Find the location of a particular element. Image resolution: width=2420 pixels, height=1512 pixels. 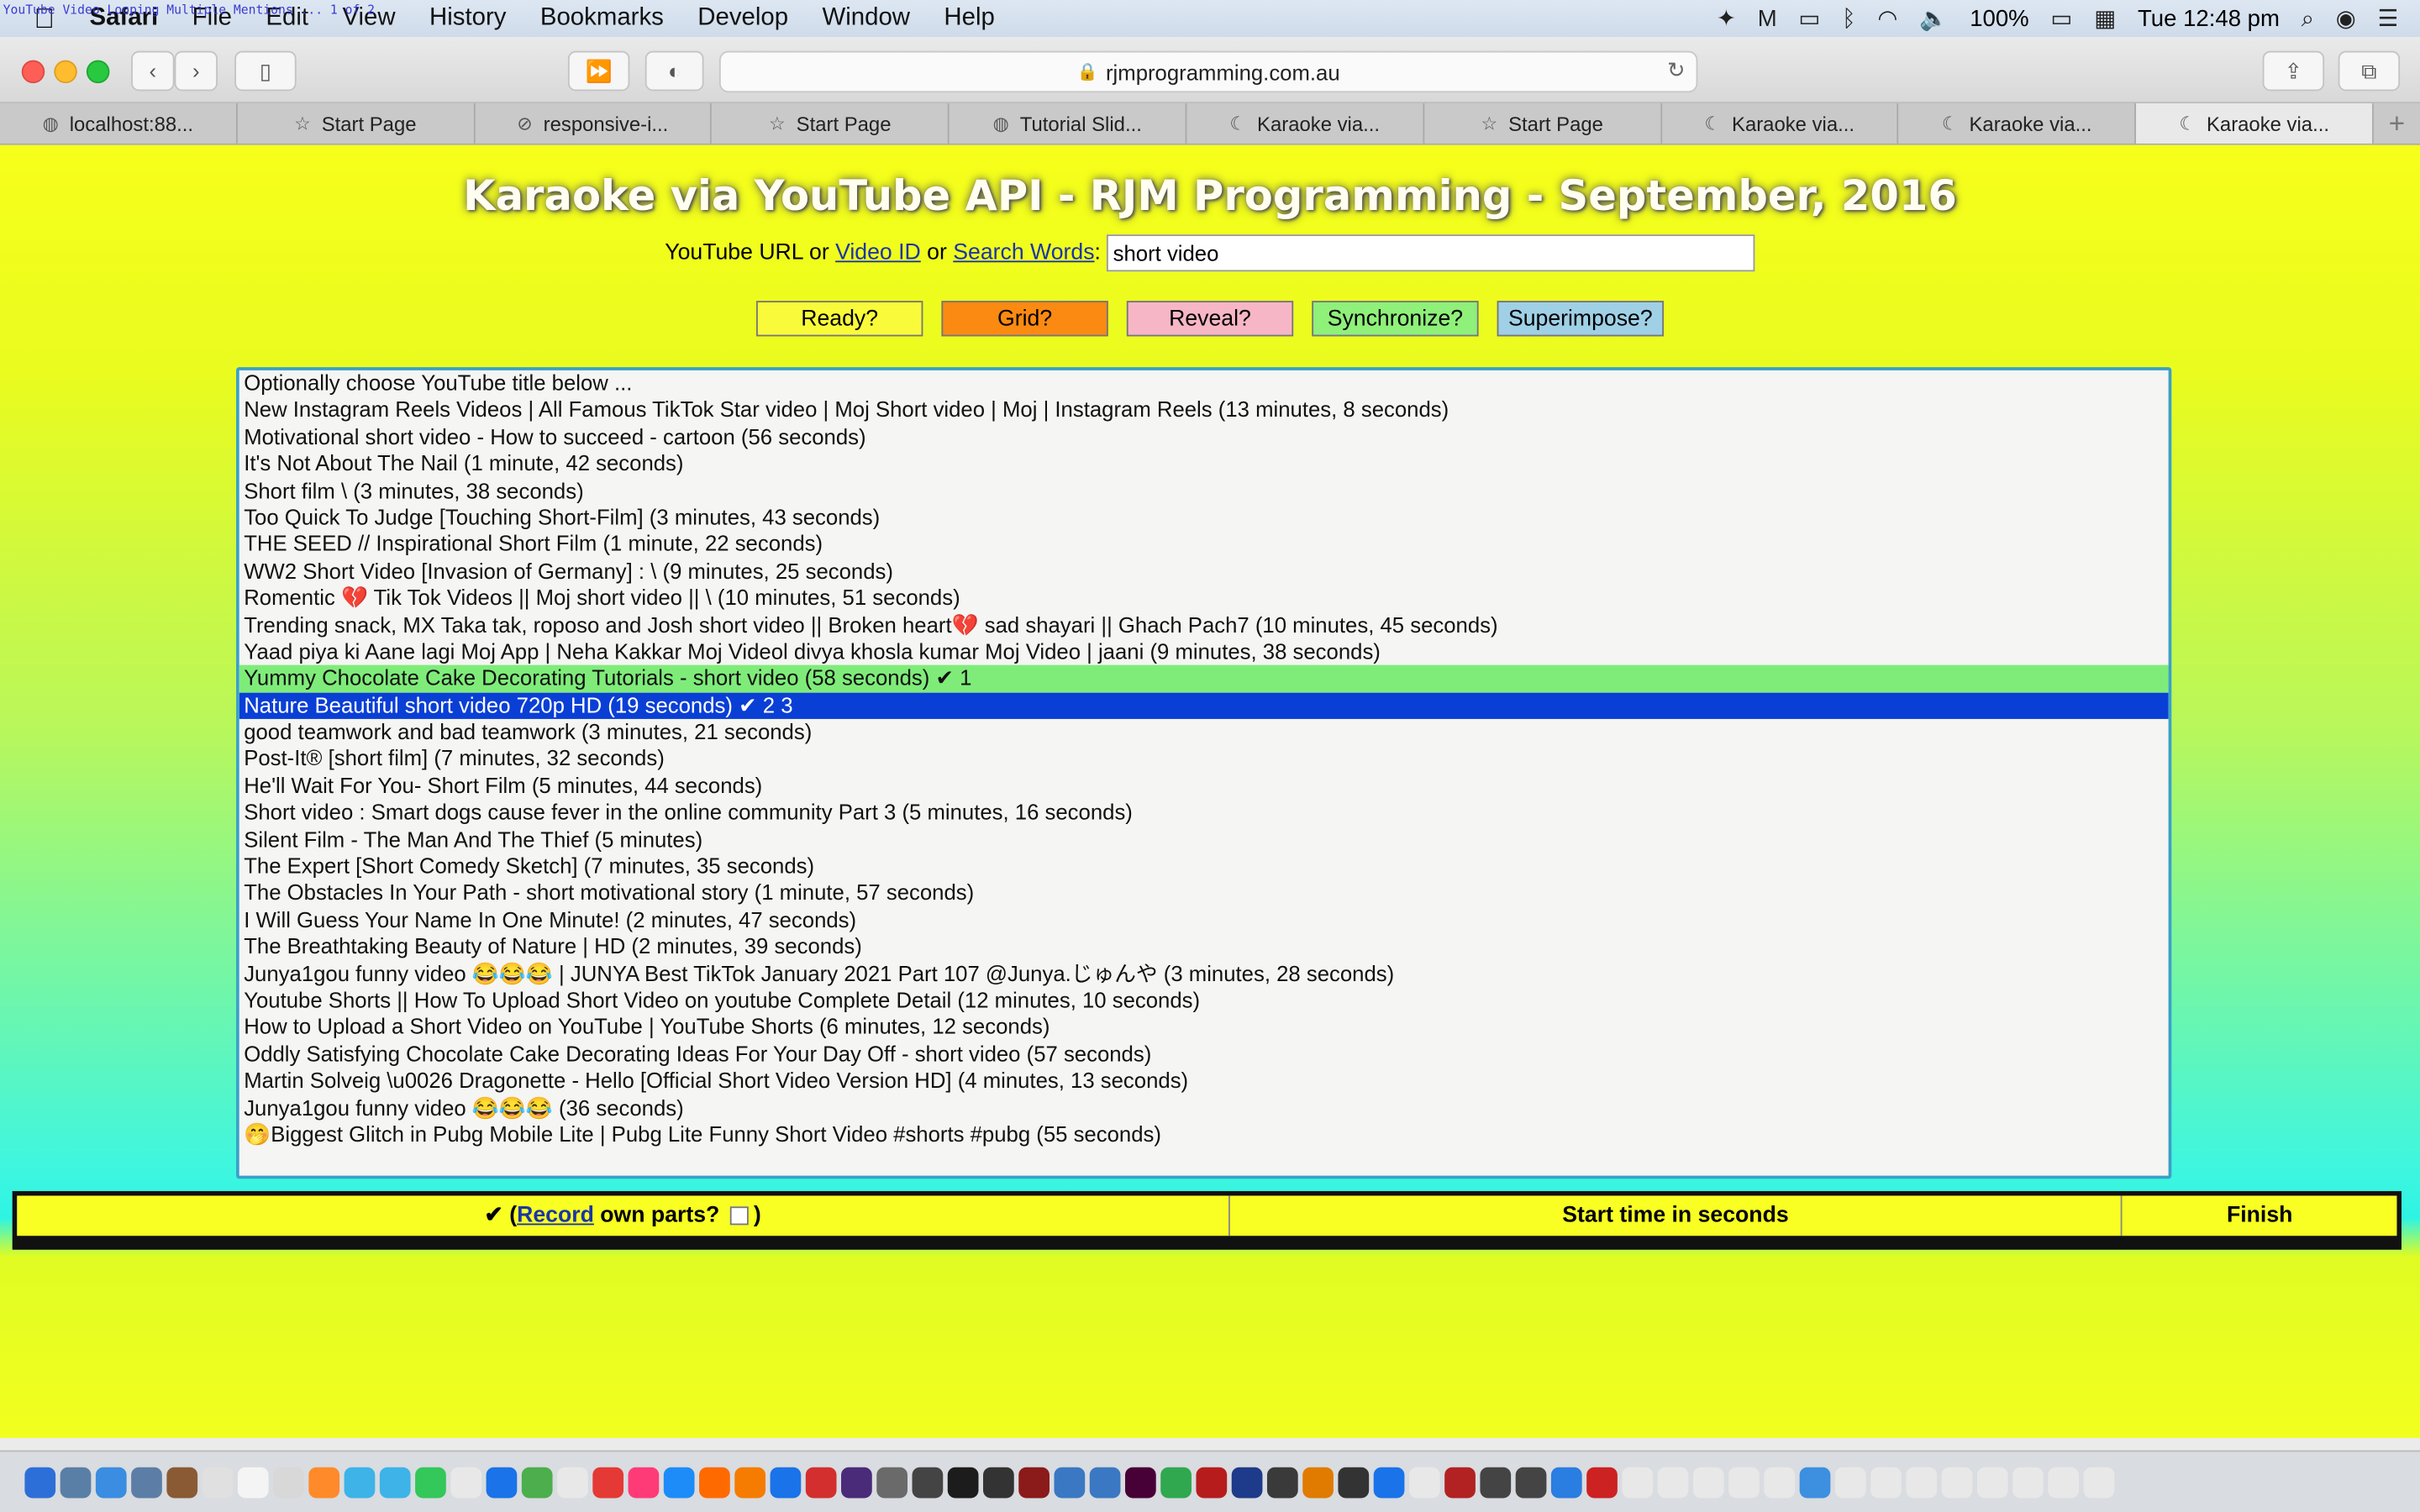

tab-6: ☆ Start Page is located at coordinates (1543, 123).